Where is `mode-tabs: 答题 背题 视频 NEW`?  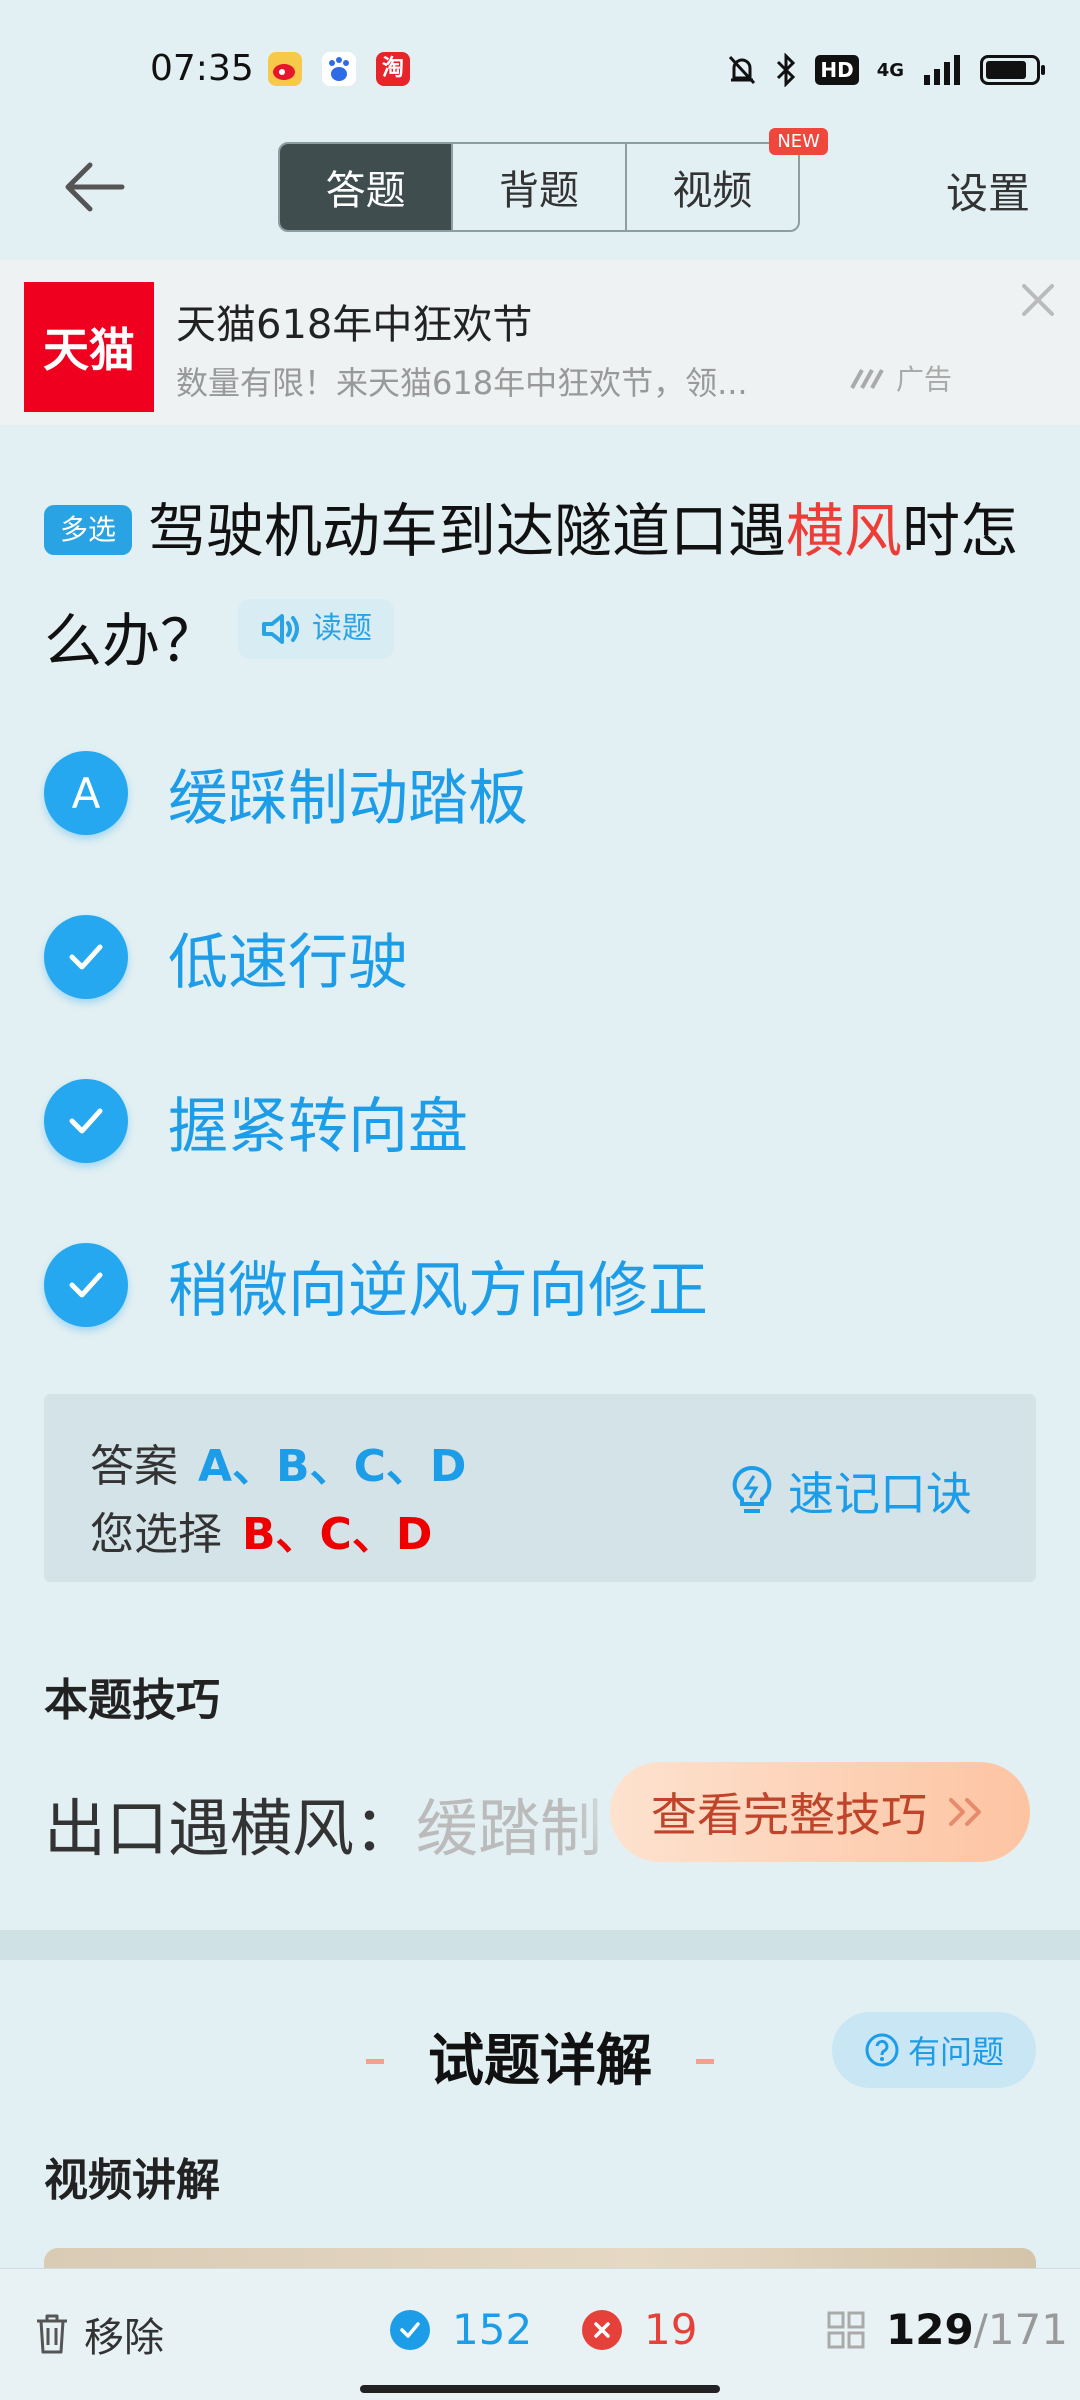 mode-tabs: 答题 背题 视频 NEW is located at coordinates (553, 180).